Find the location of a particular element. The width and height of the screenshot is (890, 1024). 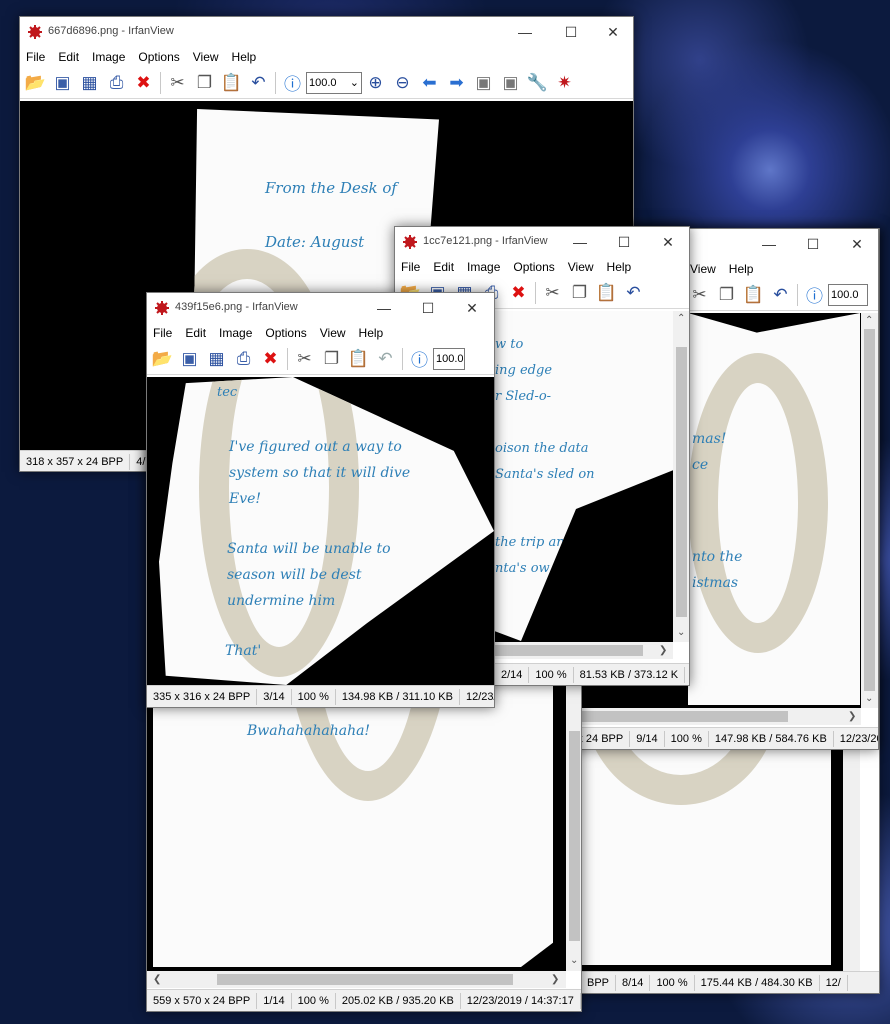

zoom-in-icon: ⊕ is located at coordinates (375, 83).